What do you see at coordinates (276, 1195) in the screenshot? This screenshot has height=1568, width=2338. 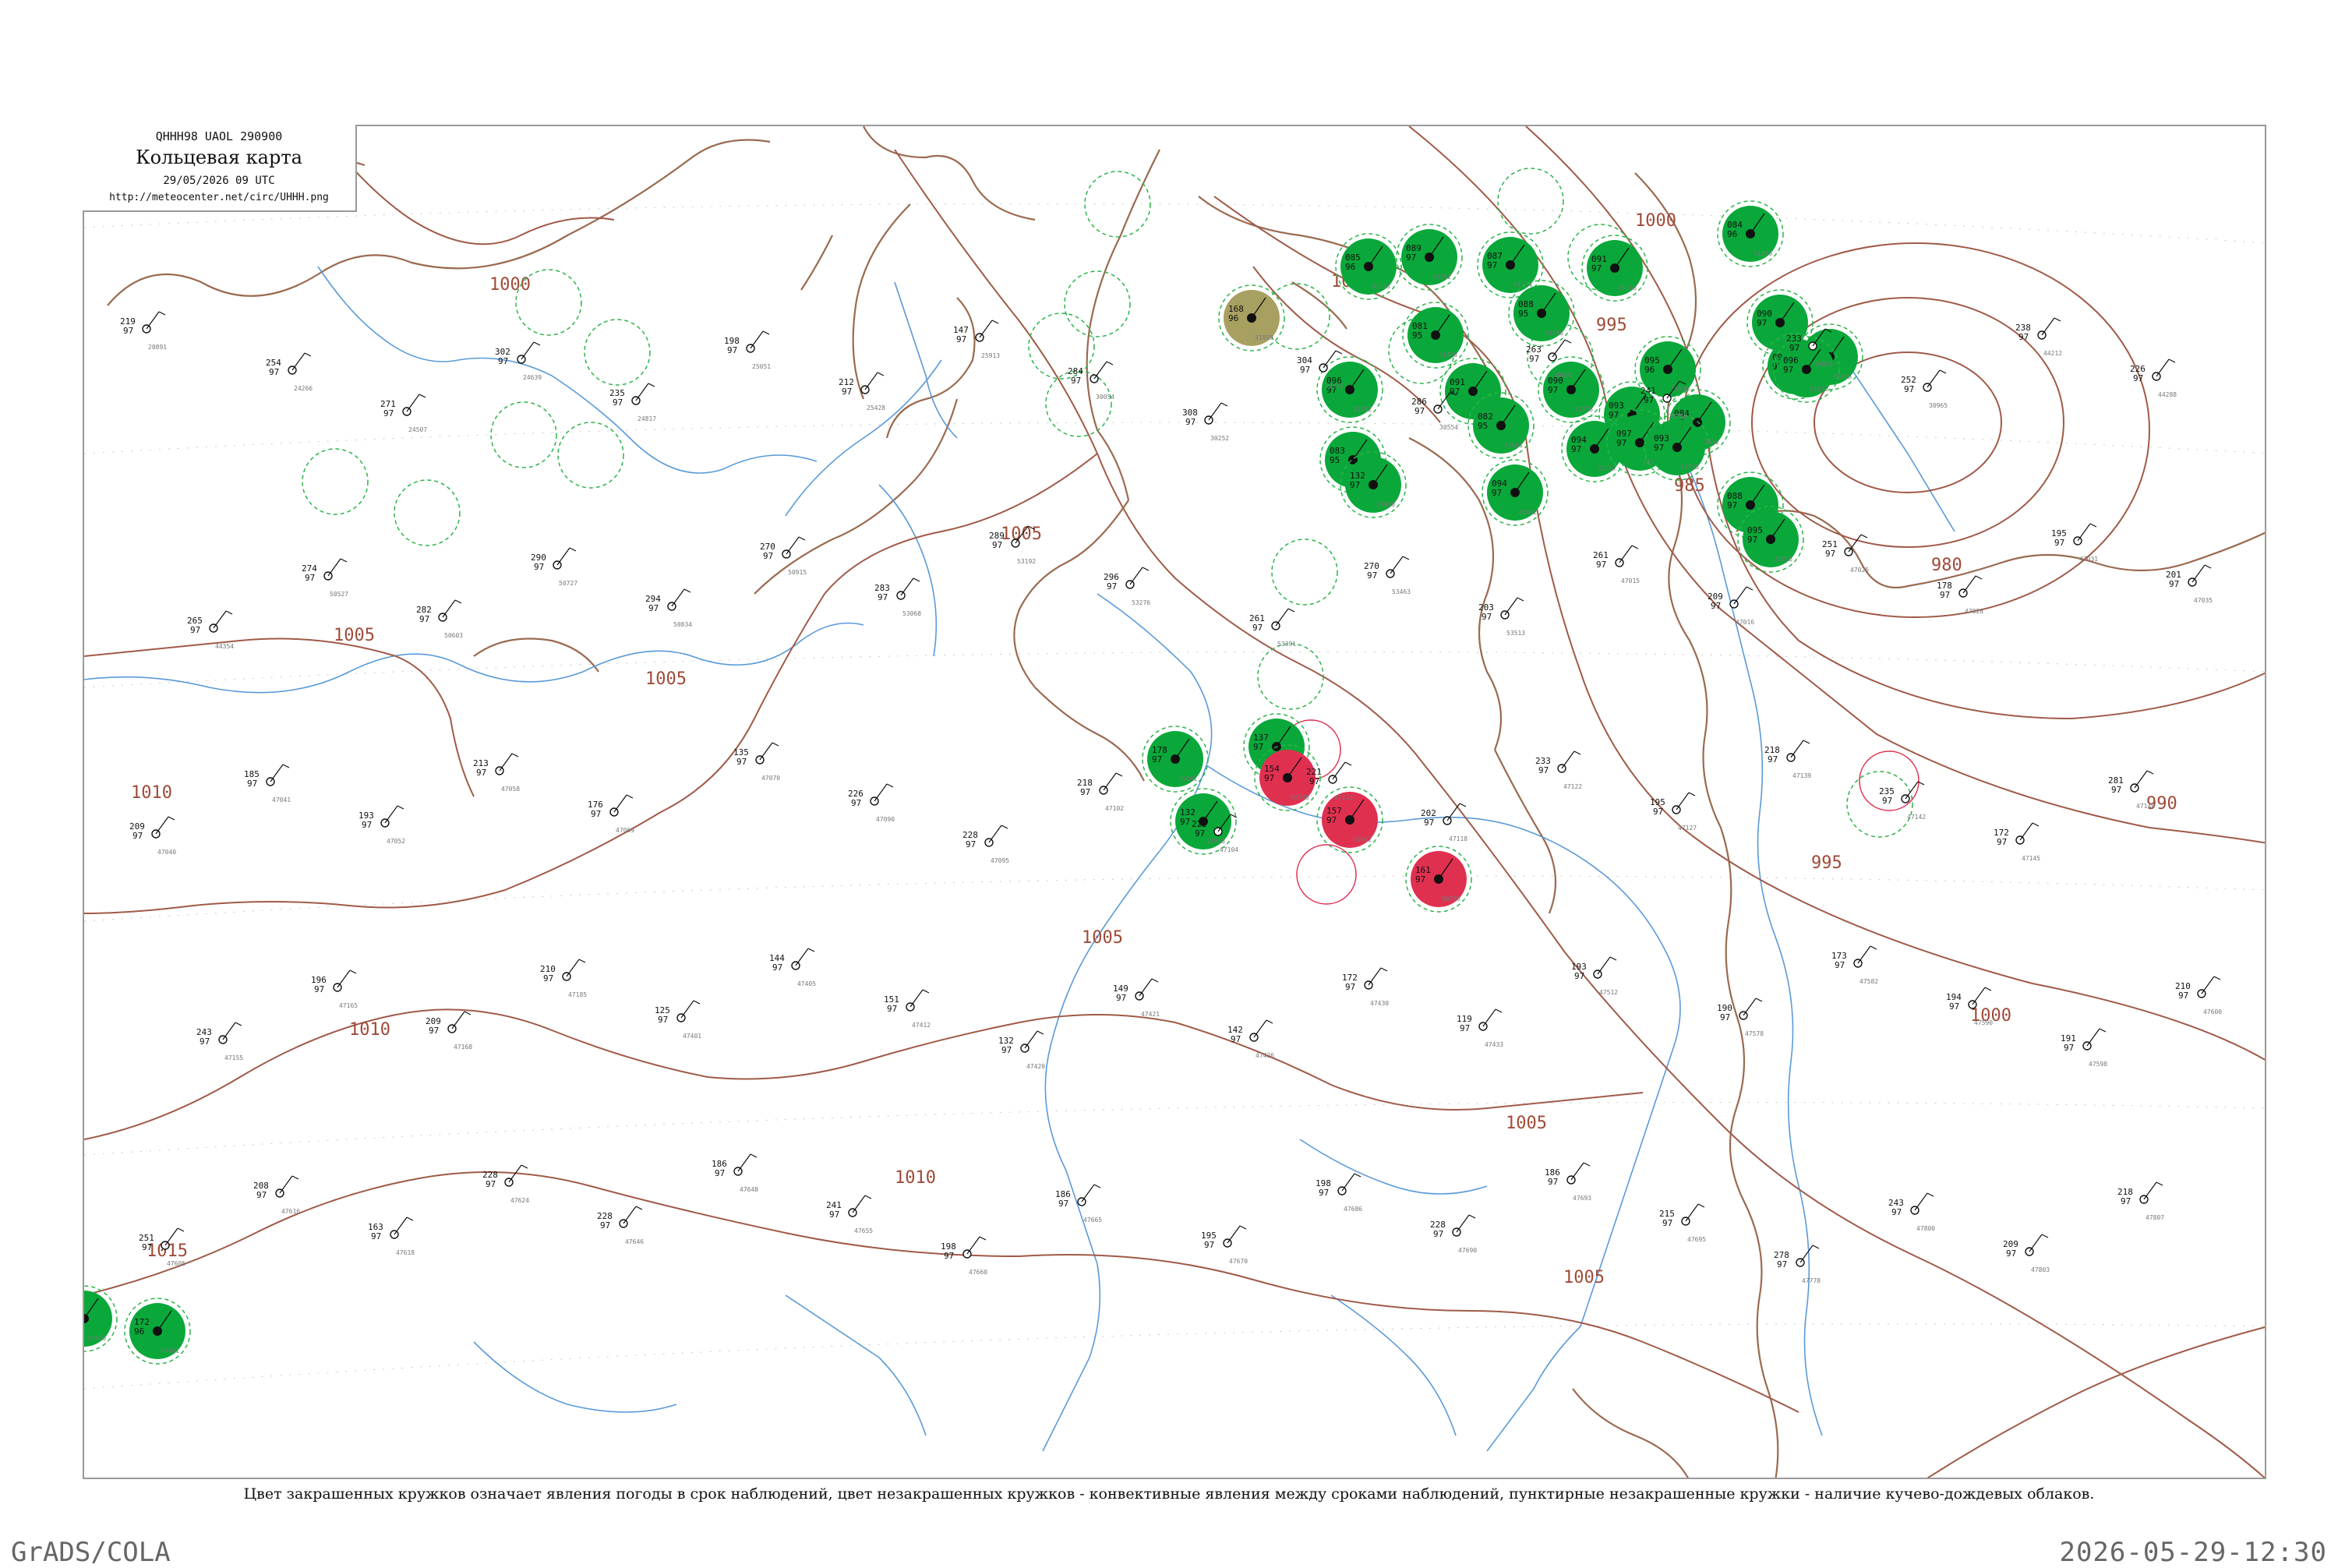 I see `station-plot: 2089747616` at bounding box center [276, 1195].